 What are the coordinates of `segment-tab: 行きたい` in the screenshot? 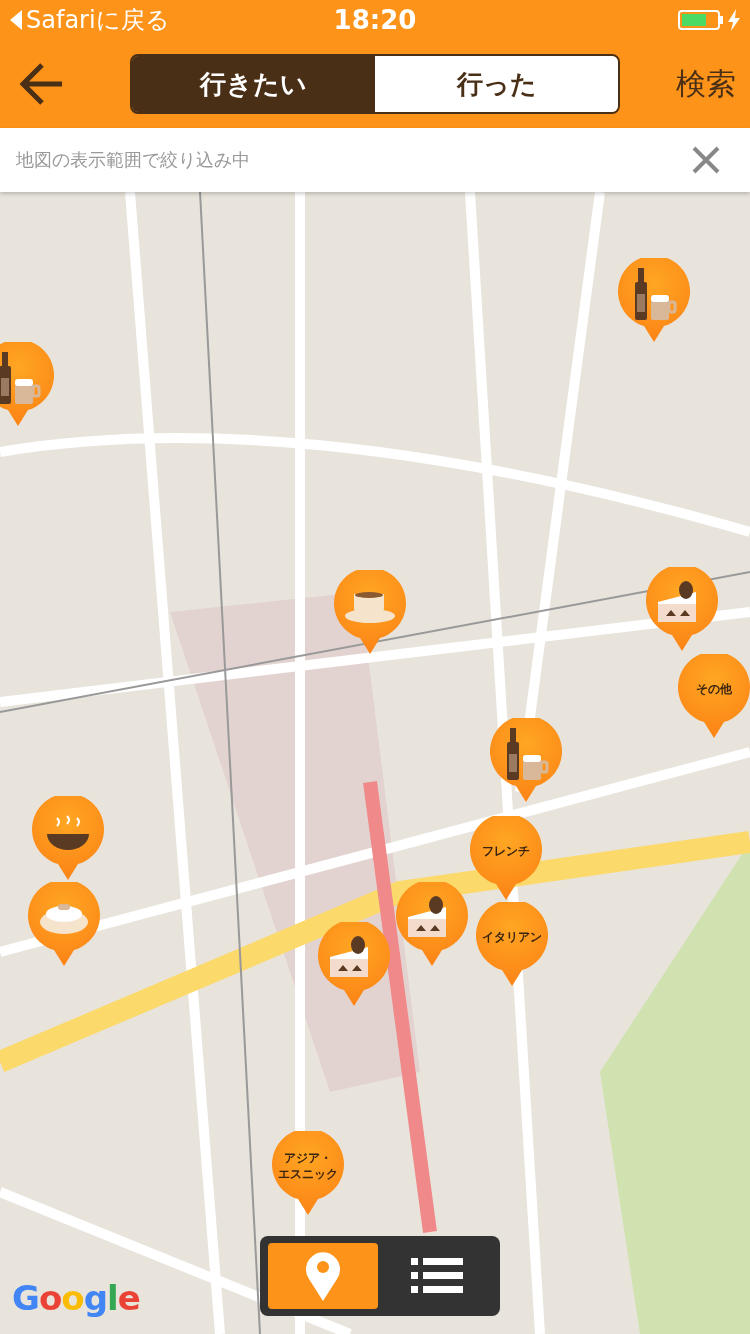 It's located at (253, 84).